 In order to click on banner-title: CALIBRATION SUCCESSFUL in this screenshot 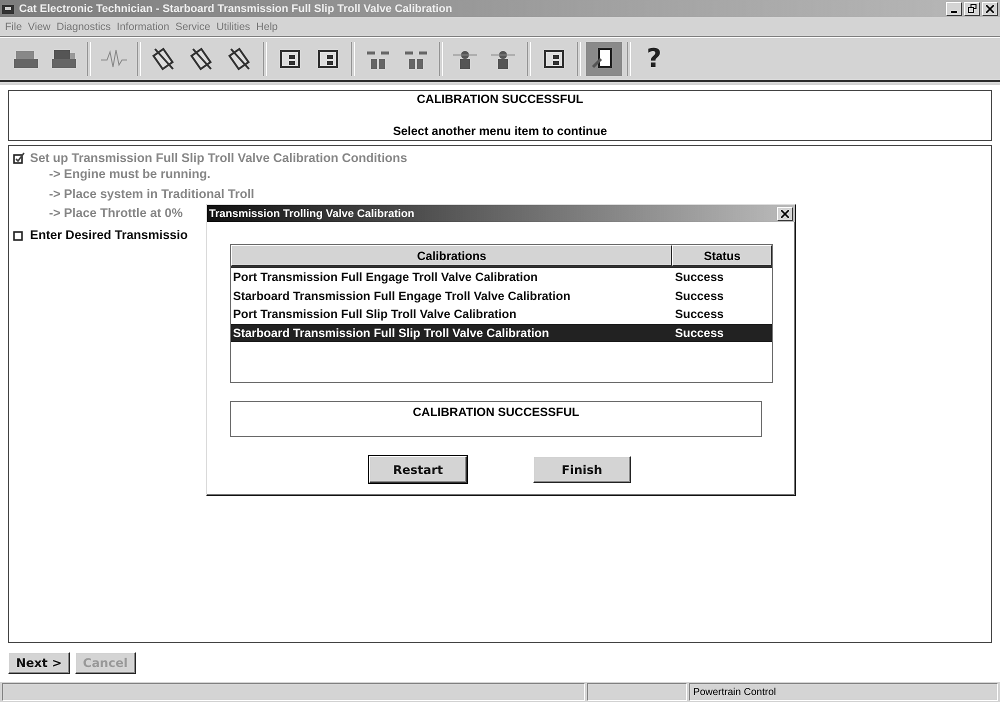, I will do `click(500, 99)`.